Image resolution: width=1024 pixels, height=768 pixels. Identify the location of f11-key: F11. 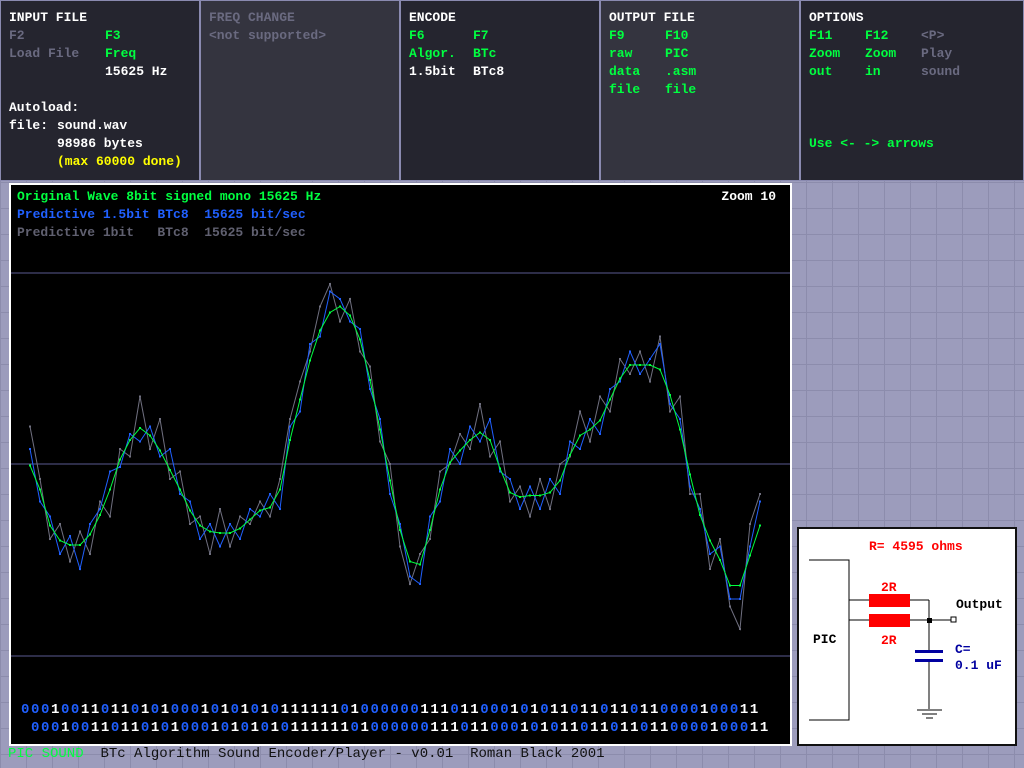
(837, 36).